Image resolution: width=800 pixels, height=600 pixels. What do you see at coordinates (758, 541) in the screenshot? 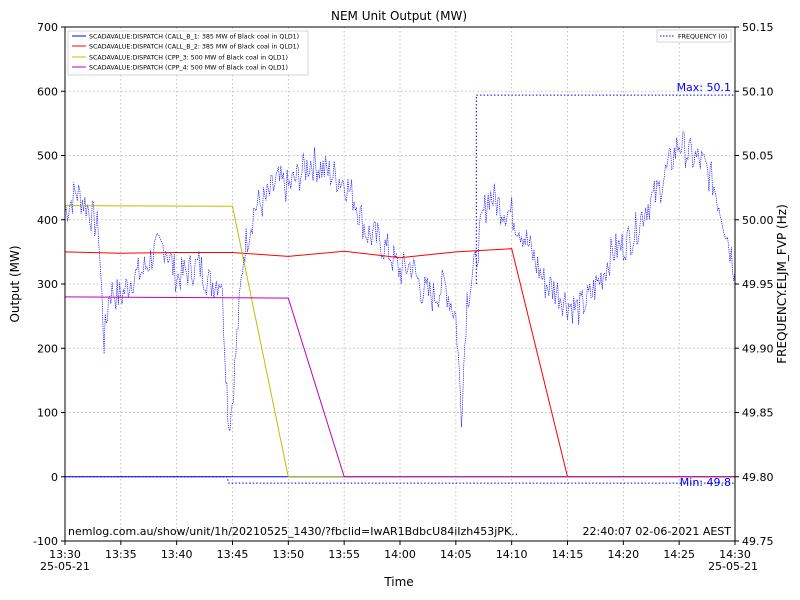
I see `y2-tick-label: 49.75` at bounding box center [758, 541].